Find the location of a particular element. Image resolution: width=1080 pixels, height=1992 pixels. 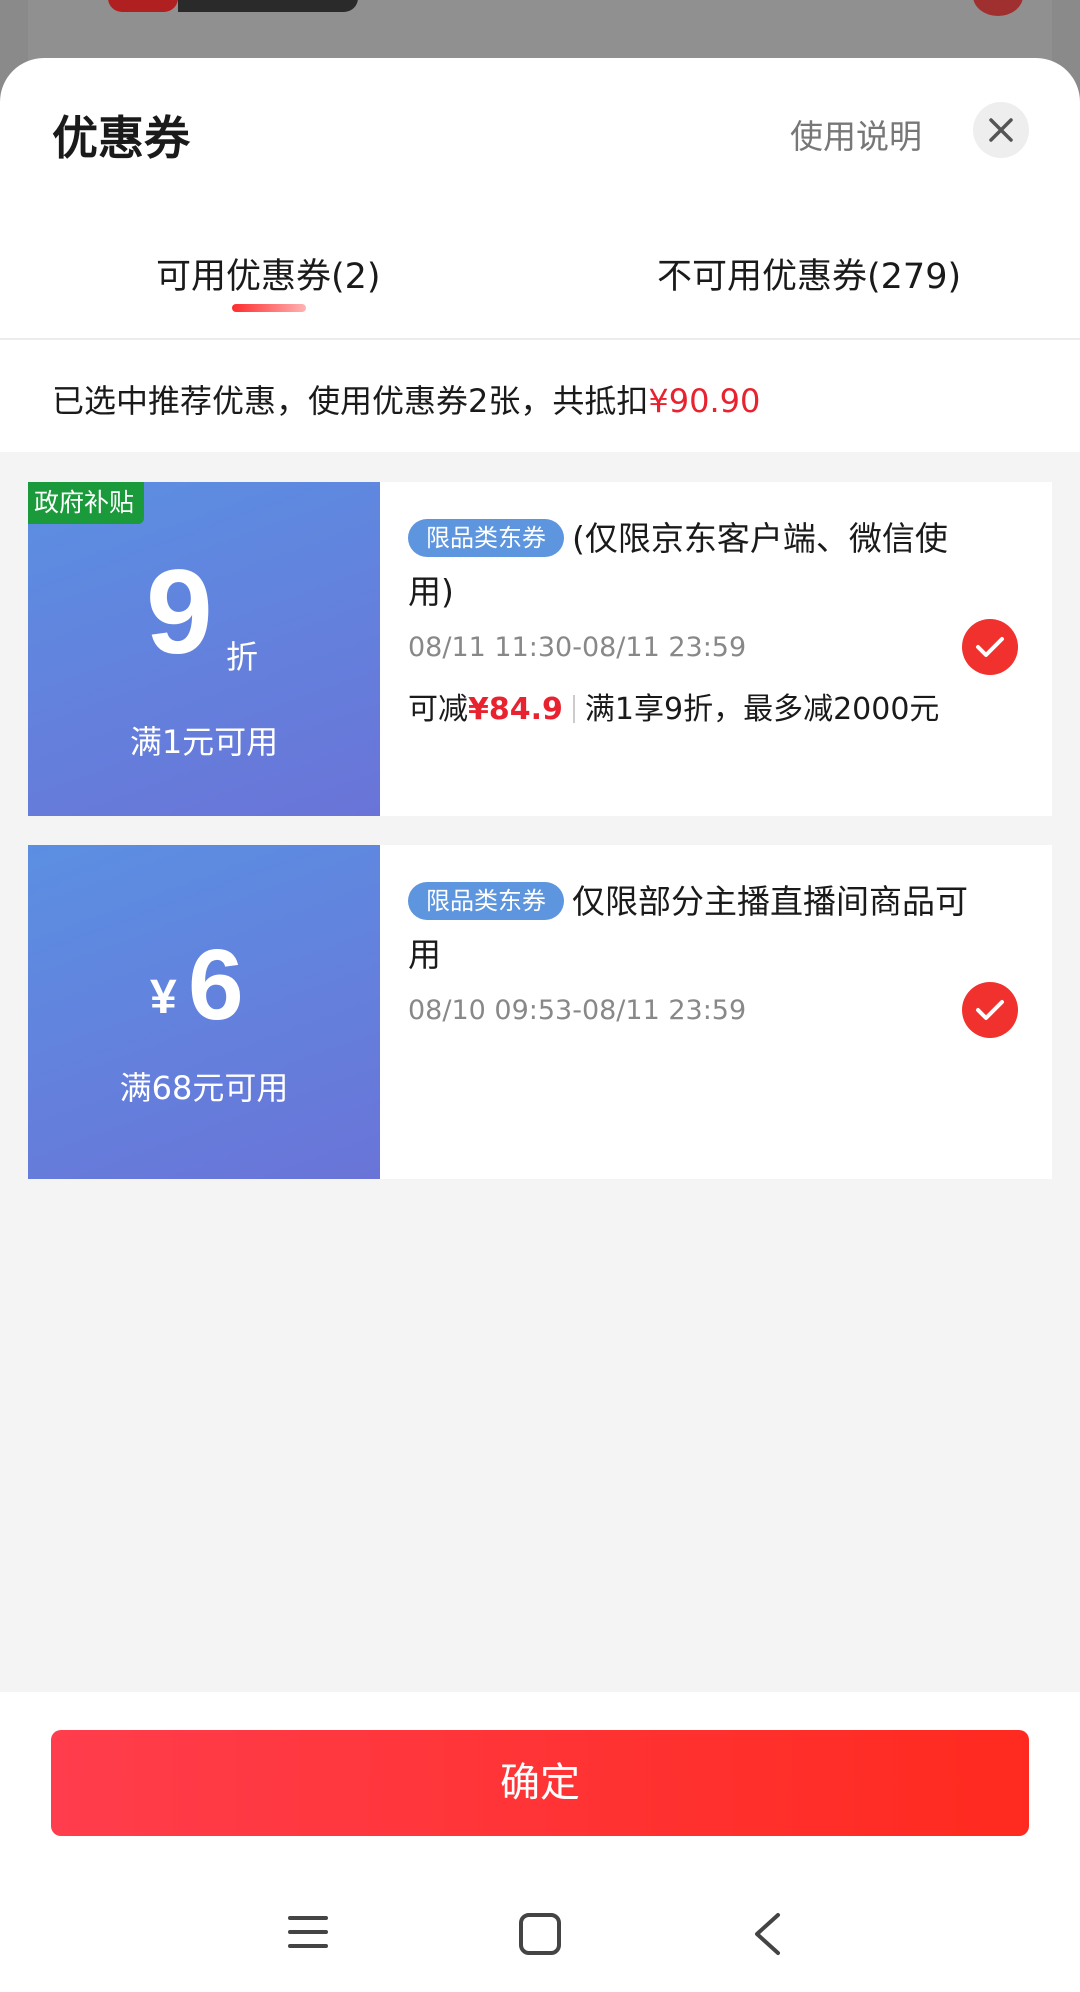

gov-subsidy-tag: 政府补贴 is located at coordinates (86, 503).